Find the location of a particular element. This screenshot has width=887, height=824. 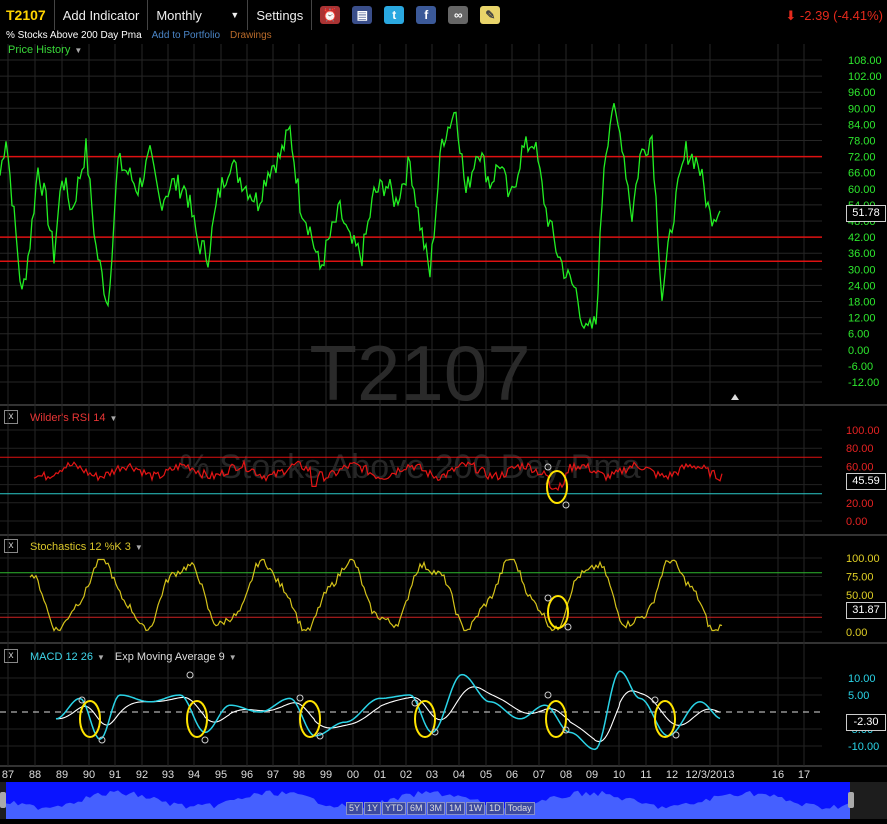

x-tick-label: 99 is located at coordinates (326, 775).